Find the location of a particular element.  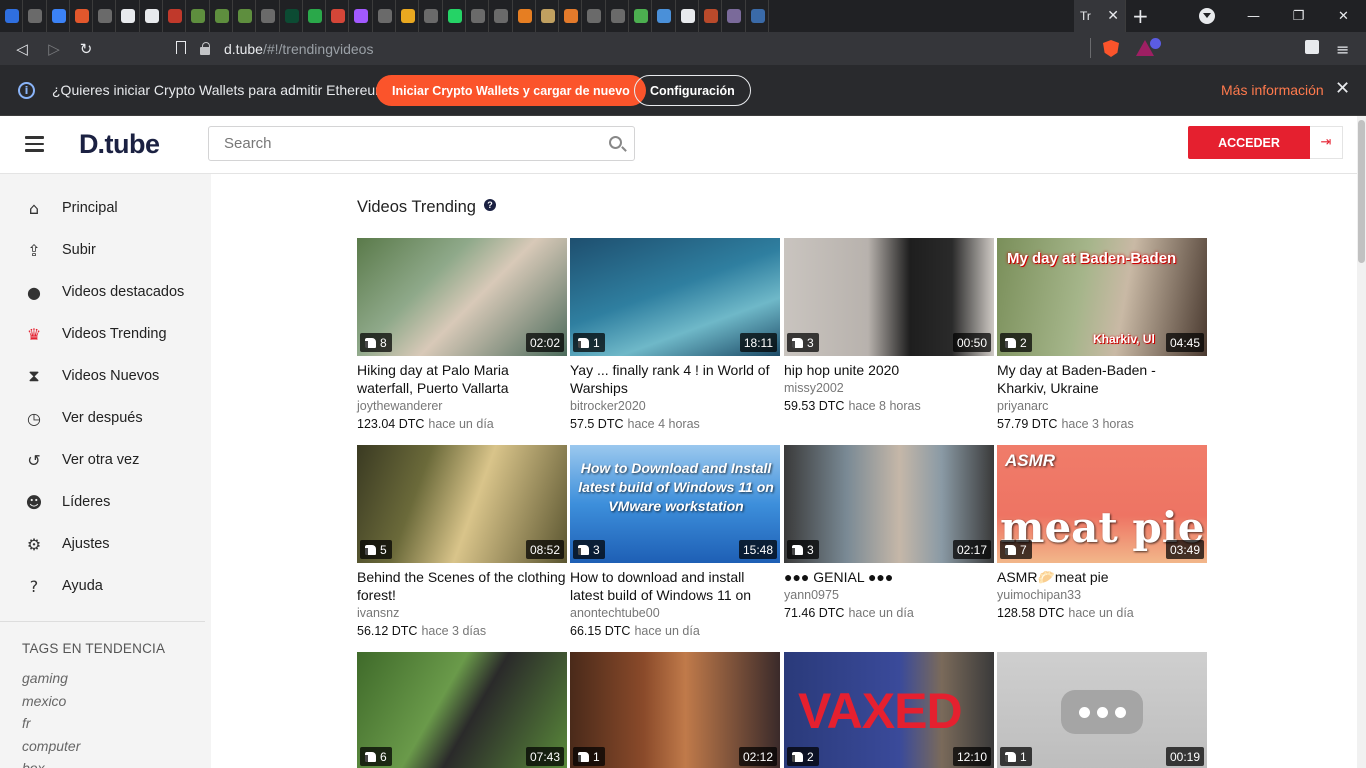

video-author: missy2002 is located at coordinates (889, 388).